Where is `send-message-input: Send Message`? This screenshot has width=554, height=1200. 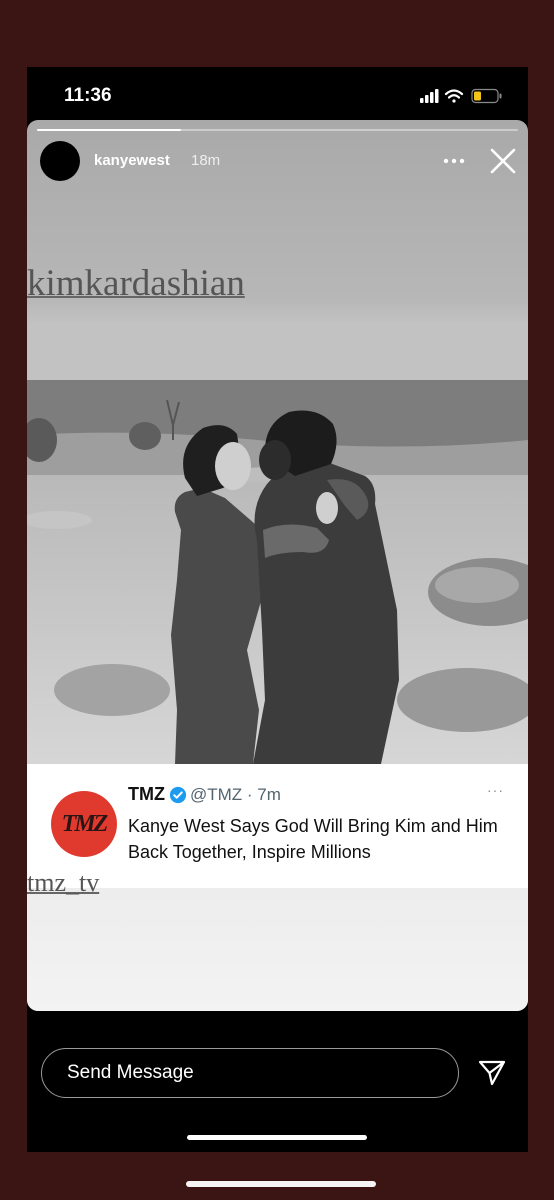 send-message-input: Send Message is located at coordinates (250, 1073).